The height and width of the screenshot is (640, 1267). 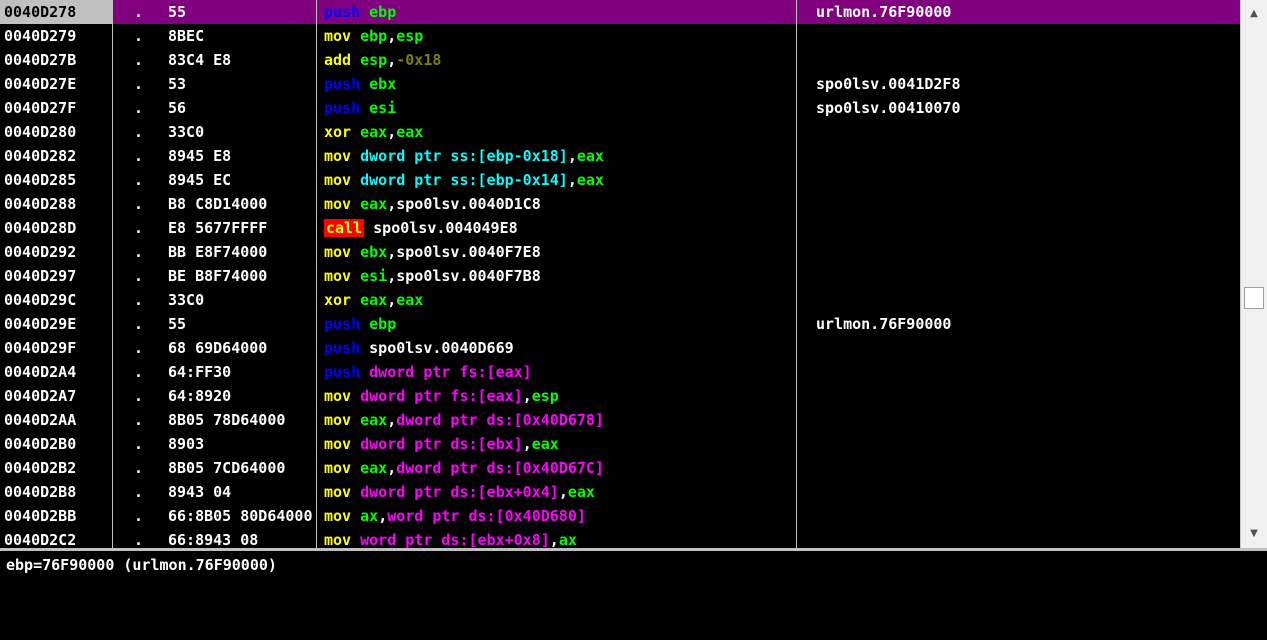 What do you see at coordinates (620, 444) in the screenshot?
I see `disassembly-row: 0040D2B0. 8903 mov dword ptr ds:[ebx],eax` at bounding box center [620, 444].